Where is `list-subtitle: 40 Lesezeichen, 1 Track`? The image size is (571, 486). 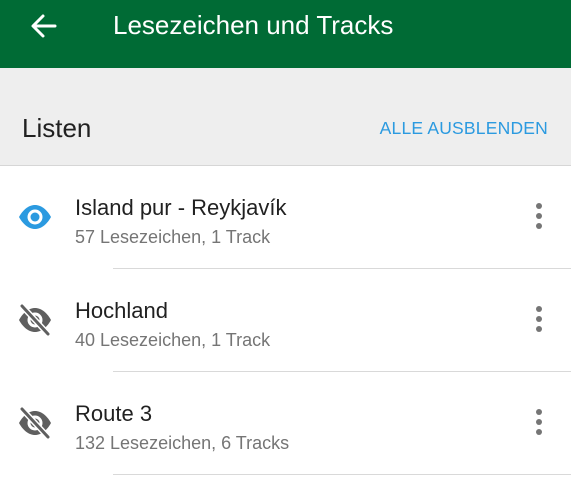
list-subtitle: 40 Lesezeichen, 1 Track is located at coordinates (173, 340).